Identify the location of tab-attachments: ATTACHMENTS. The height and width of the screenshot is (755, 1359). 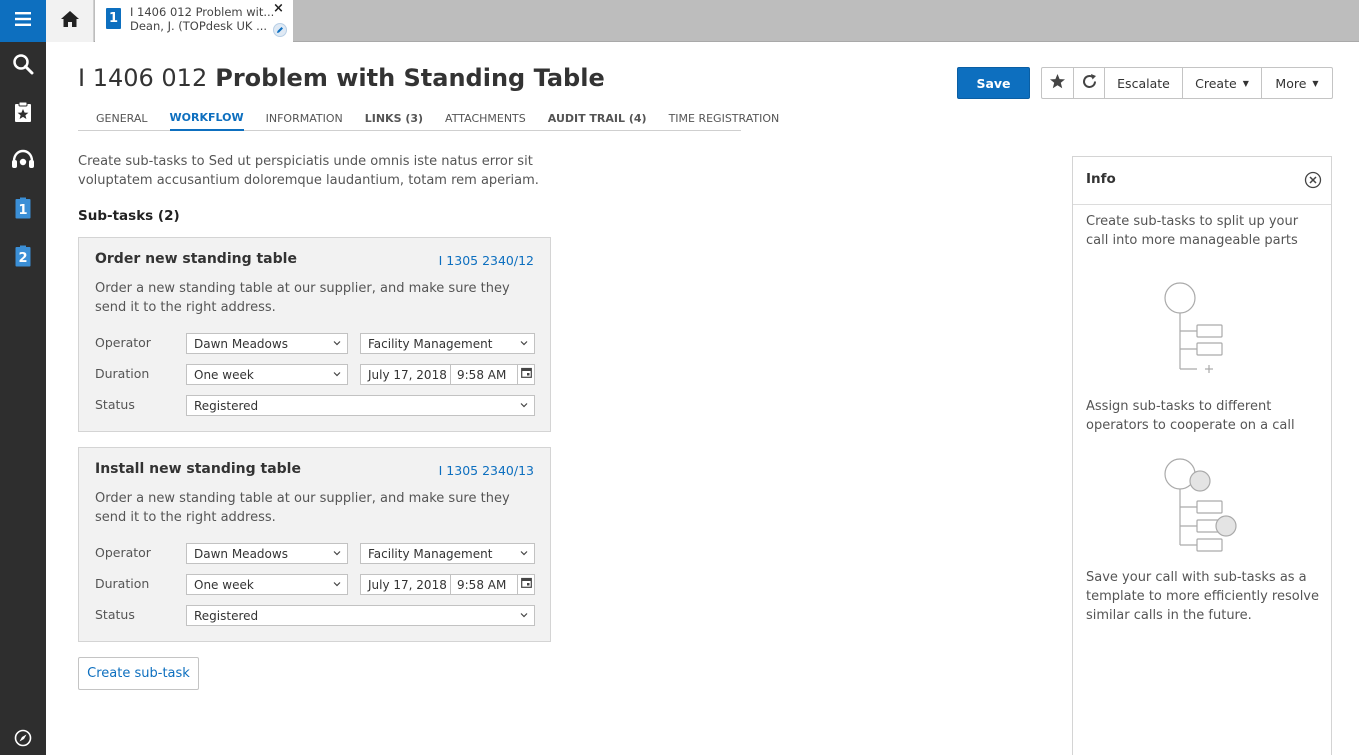
(485, 118).